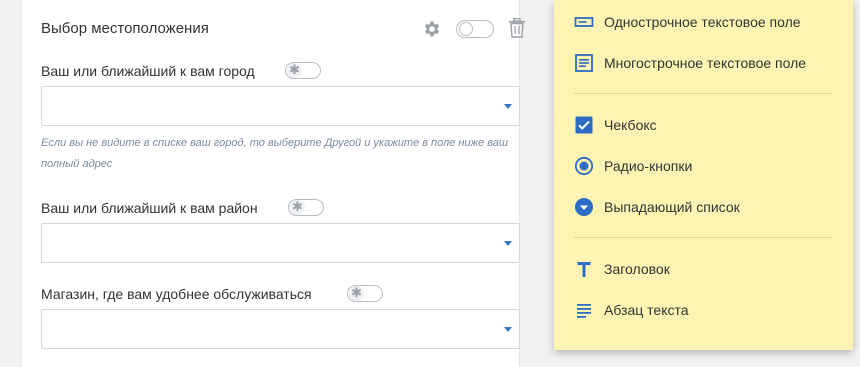  What do you see at coordinates (176, 294) in the screenshot?
I see `field-label-store: Магазин, где вам удобнее обслуживаться` at bounding box center [176, 294].